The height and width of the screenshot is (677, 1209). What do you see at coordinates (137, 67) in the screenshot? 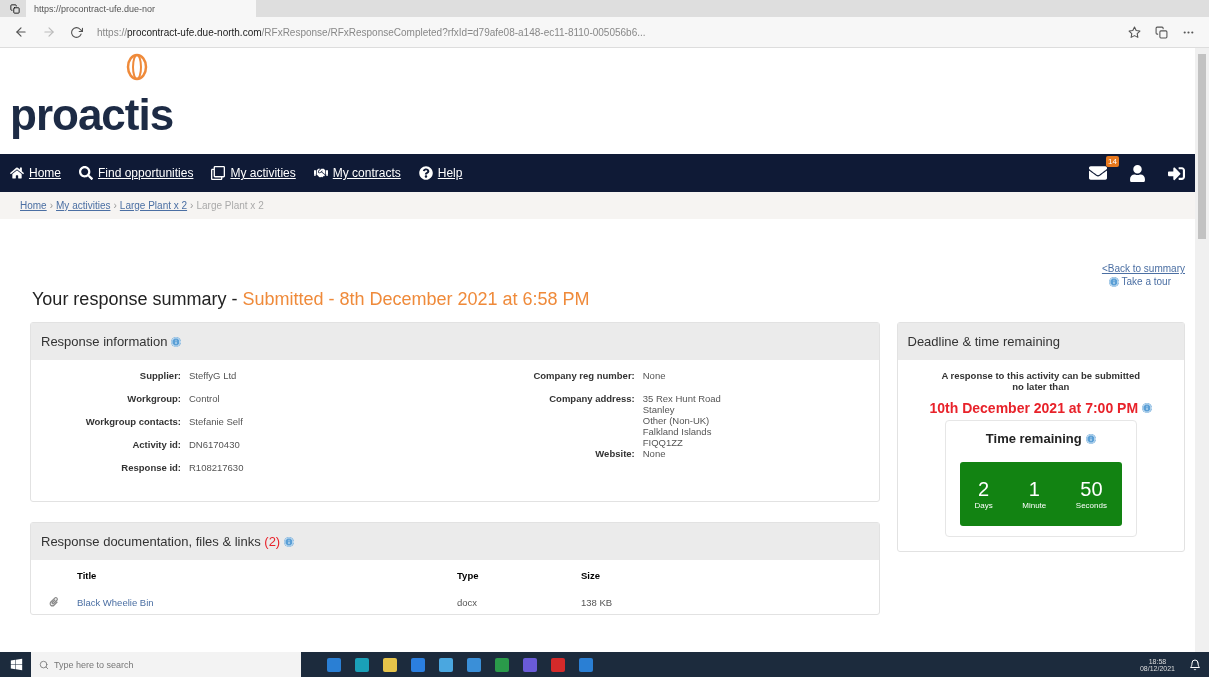
I see `ring-icon` at bounding box center [137, 67].